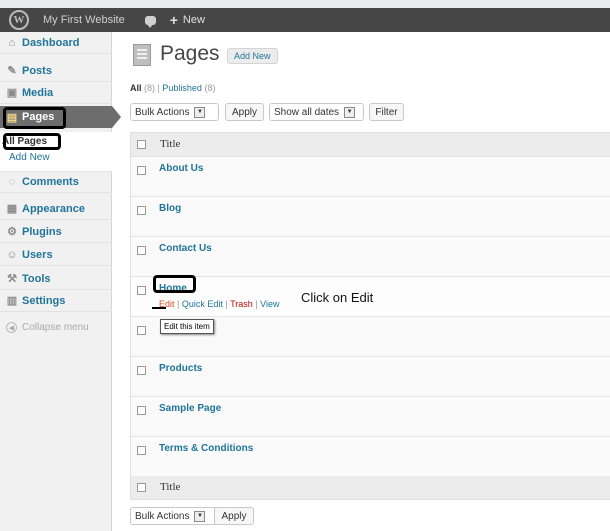 The image size is (610, 531). I want to click on sidebar-item-label: Dashboard, so click(51, 42).